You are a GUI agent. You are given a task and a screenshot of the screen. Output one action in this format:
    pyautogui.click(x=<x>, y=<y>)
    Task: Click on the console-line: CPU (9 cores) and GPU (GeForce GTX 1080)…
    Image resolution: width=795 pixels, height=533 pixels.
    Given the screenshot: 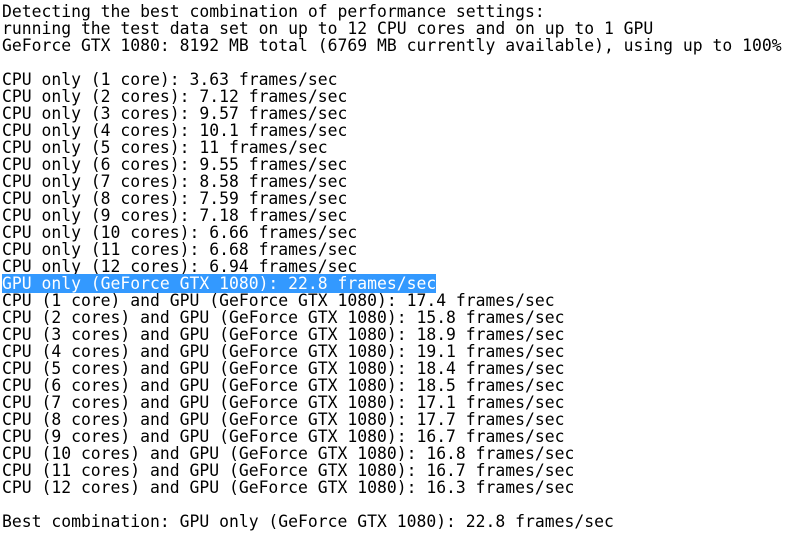 What is the action you would take?
    pyautogui.click(x=392, y=436)
    